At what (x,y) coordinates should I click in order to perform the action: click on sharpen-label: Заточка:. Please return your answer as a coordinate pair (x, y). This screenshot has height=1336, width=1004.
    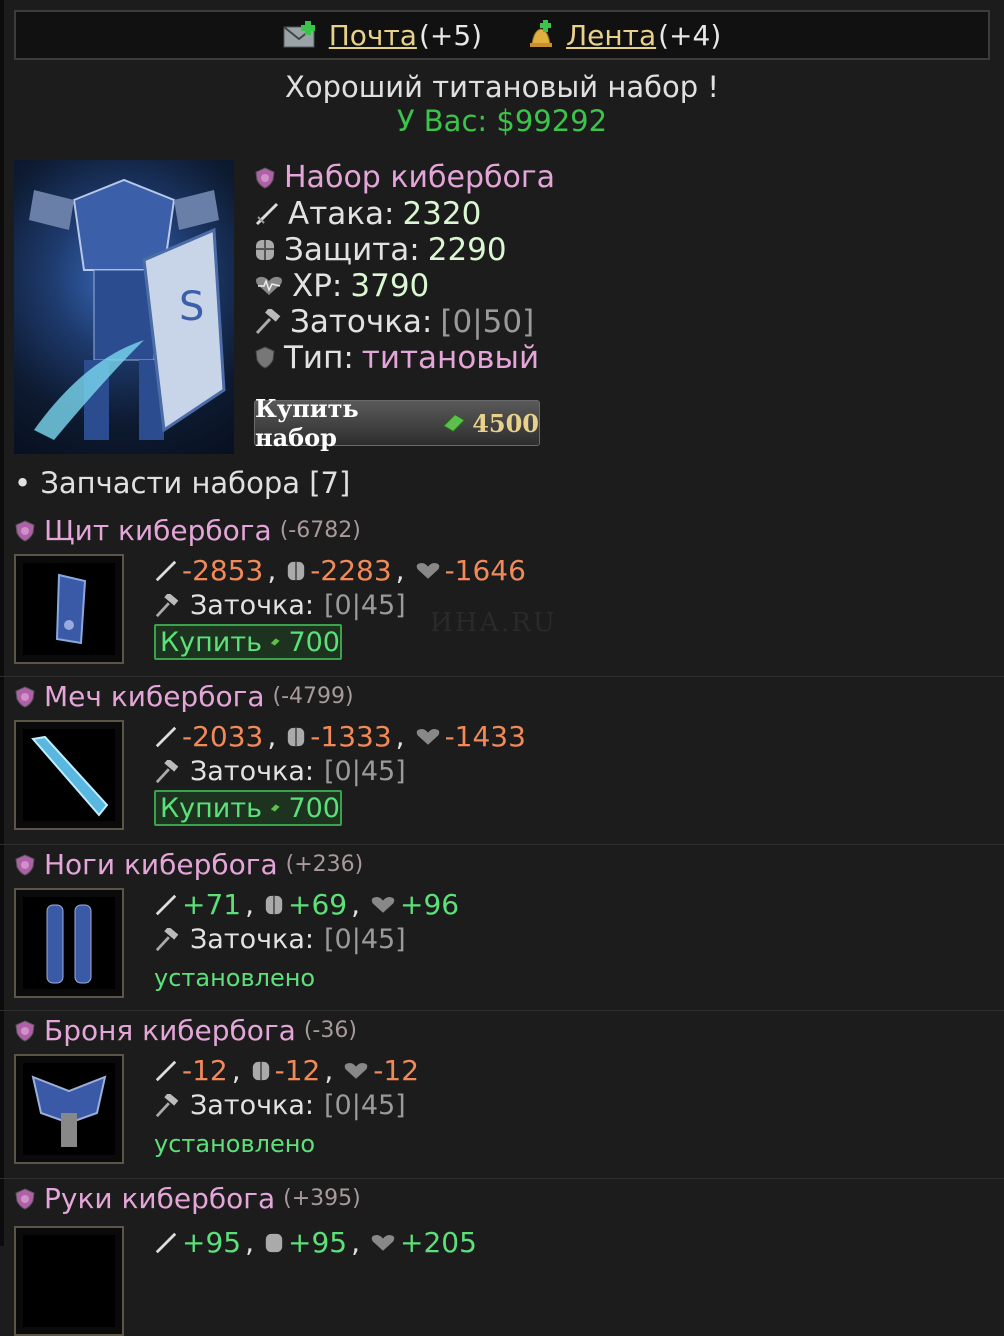
    Looking at the image, I should click on (361, 322).